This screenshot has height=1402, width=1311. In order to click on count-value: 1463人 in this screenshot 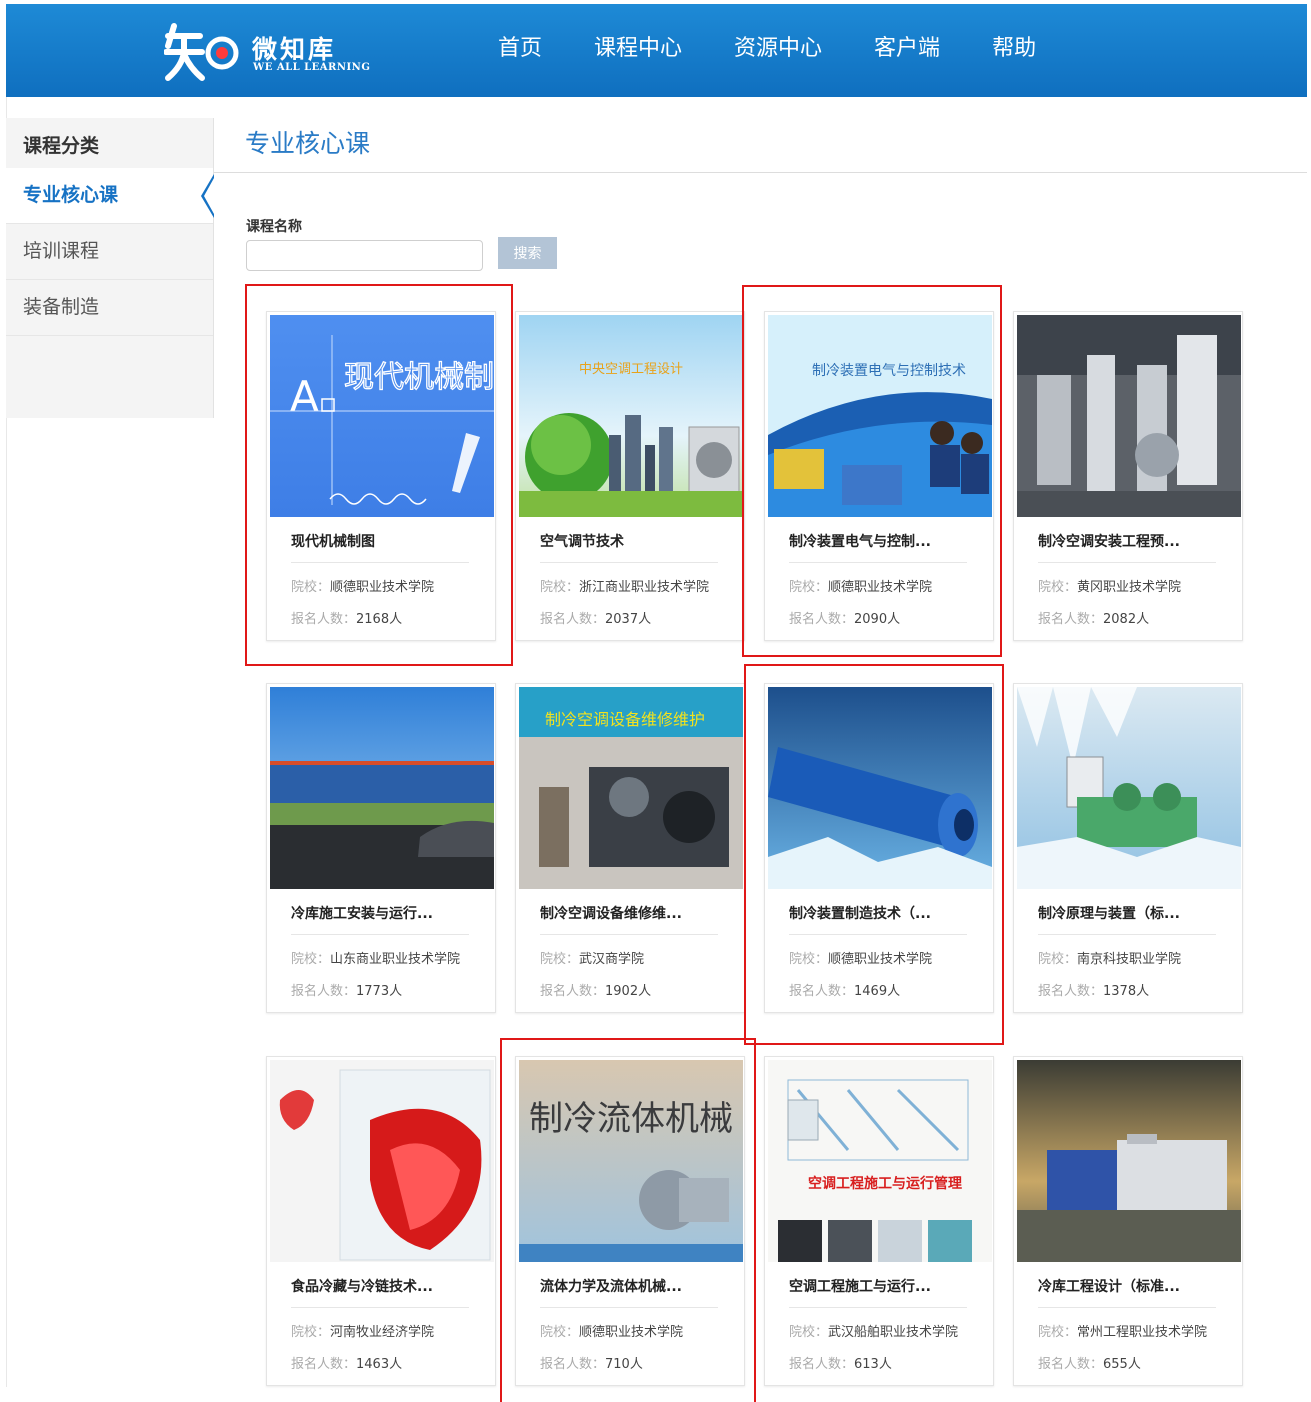, I will do `click(379, 1364)`.